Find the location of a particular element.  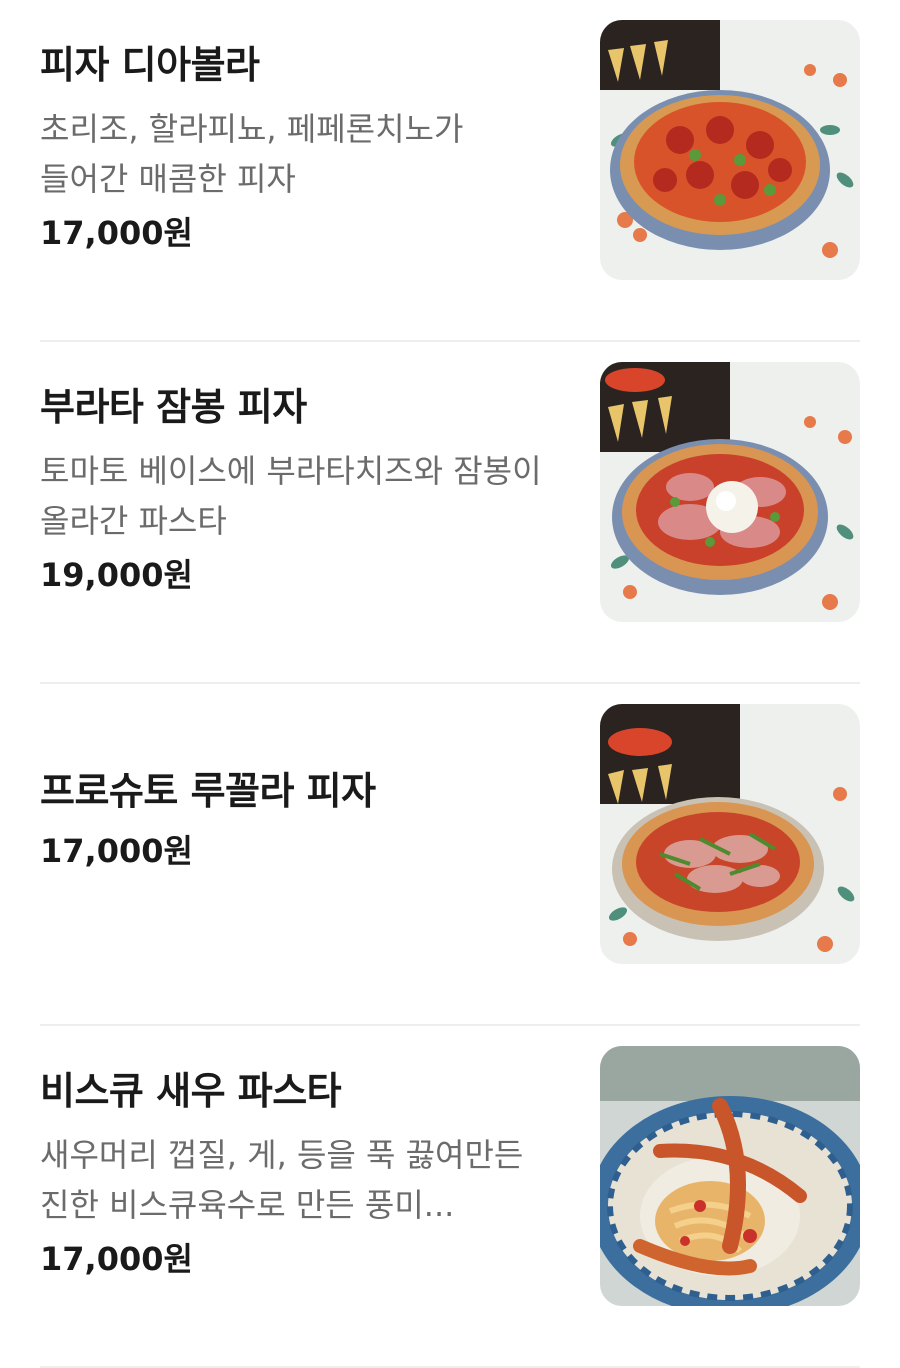

burrata-jambon-pizza-photo is located at coordinates (730, 492).